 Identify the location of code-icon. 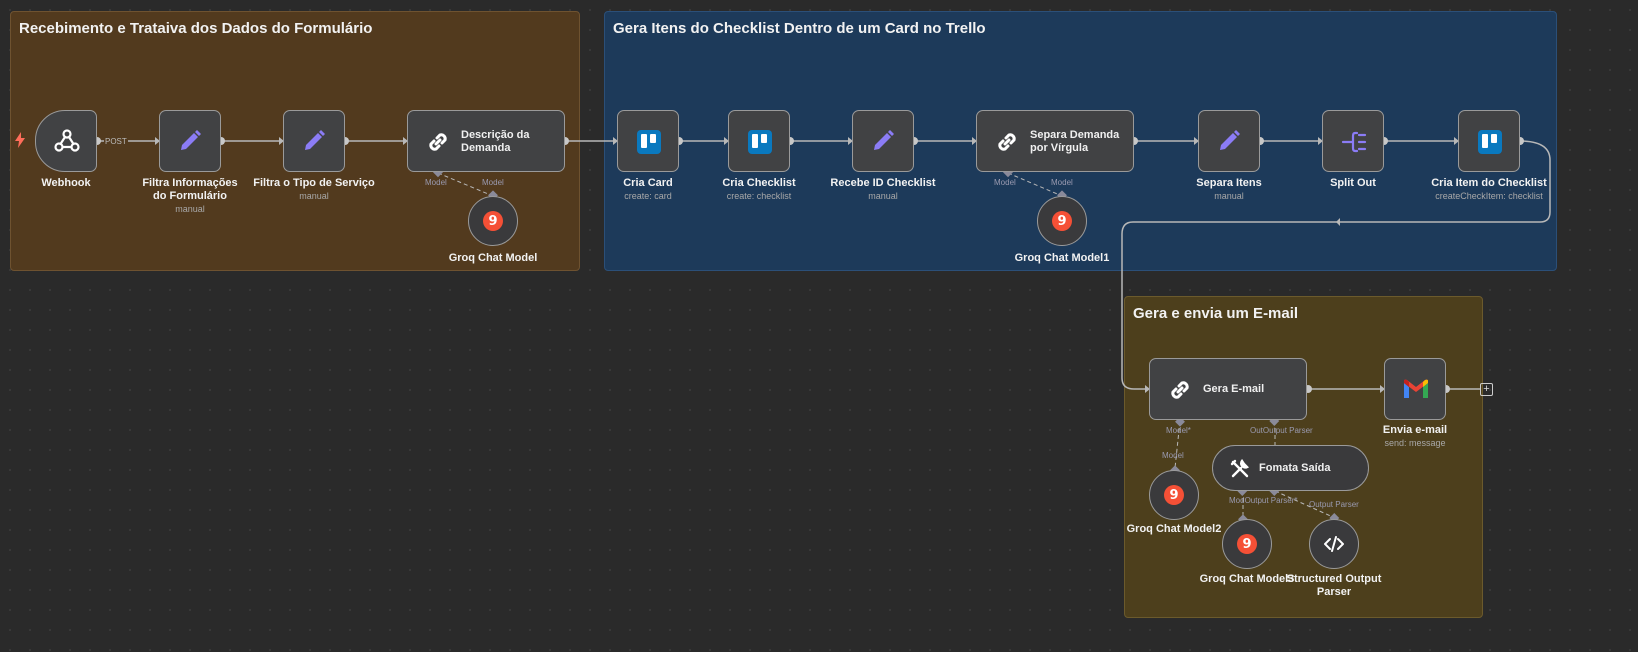
(1334, 544).